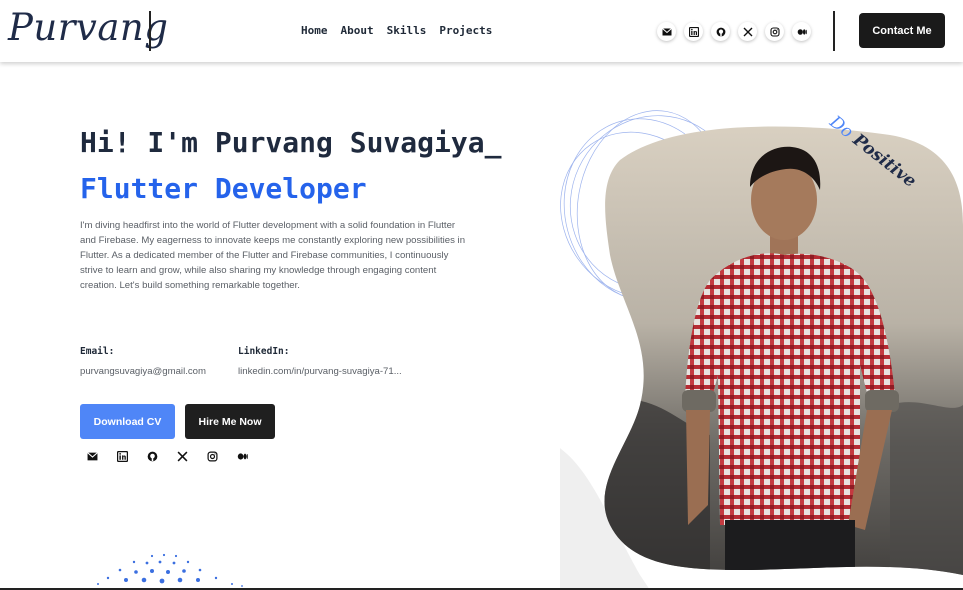  Describe the element at coordinates (150, 31) in the screenshot. I see `header-divider` at that location.